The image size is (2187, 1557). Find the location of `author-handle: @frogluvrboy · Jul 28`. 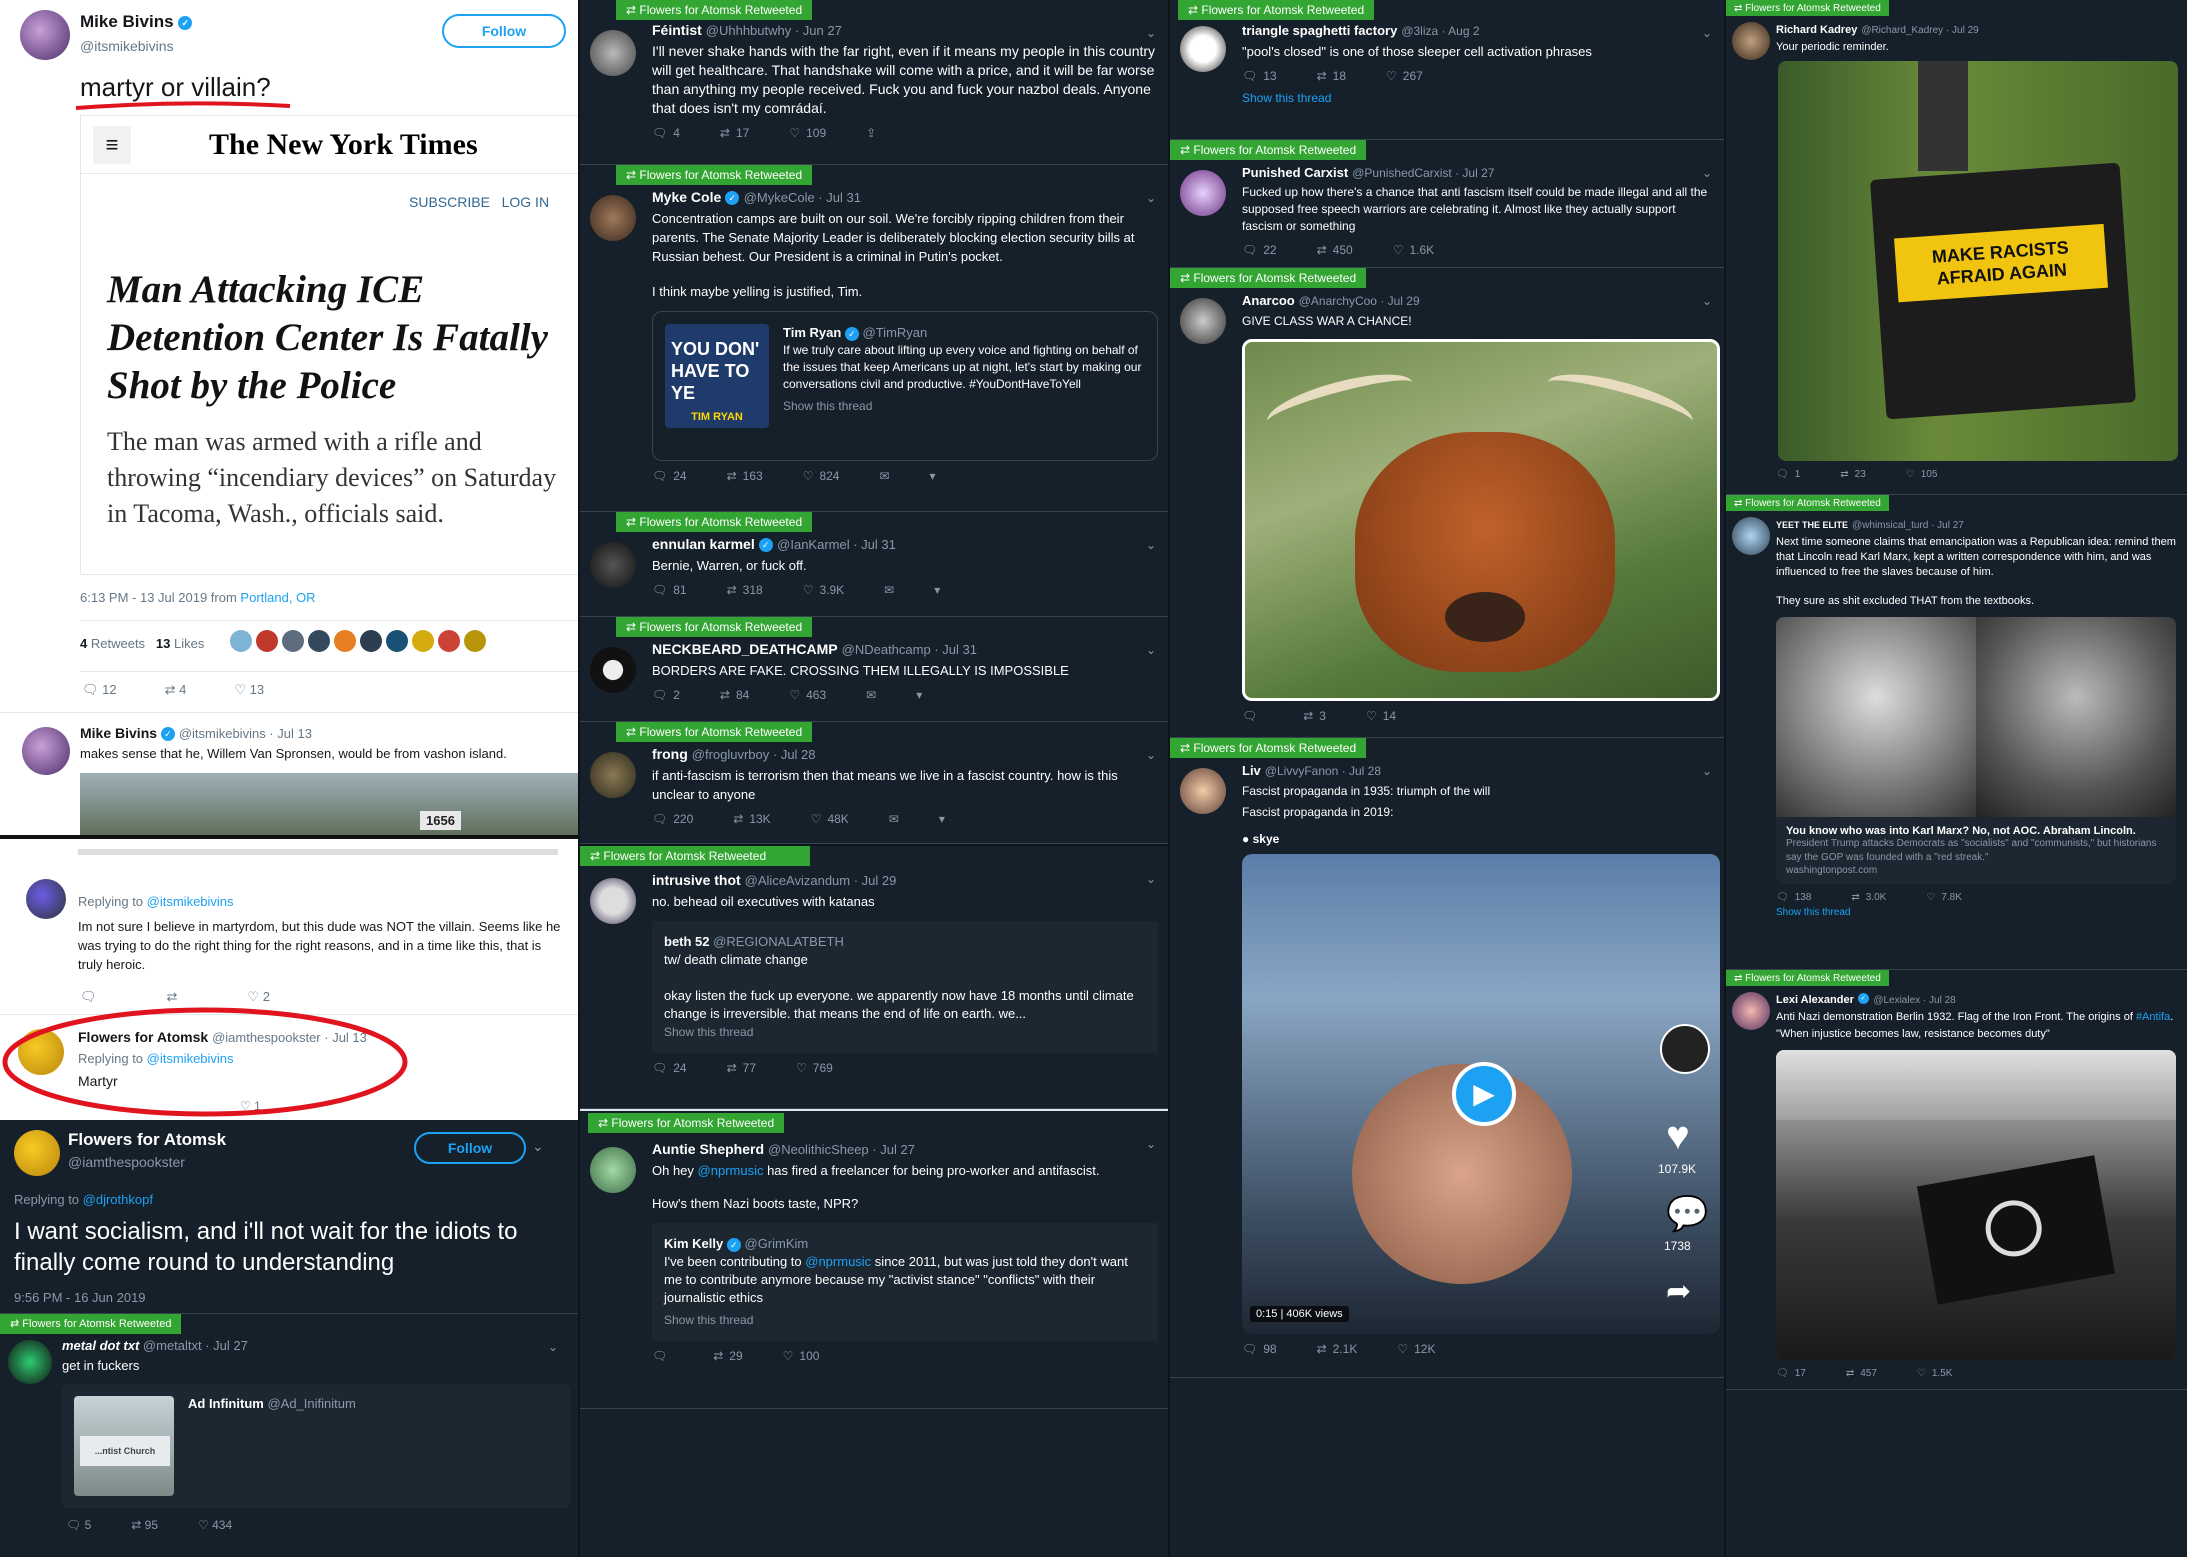

author-handle: @frogluvrboy · Jul 28 is located at coordinates (754, 754).